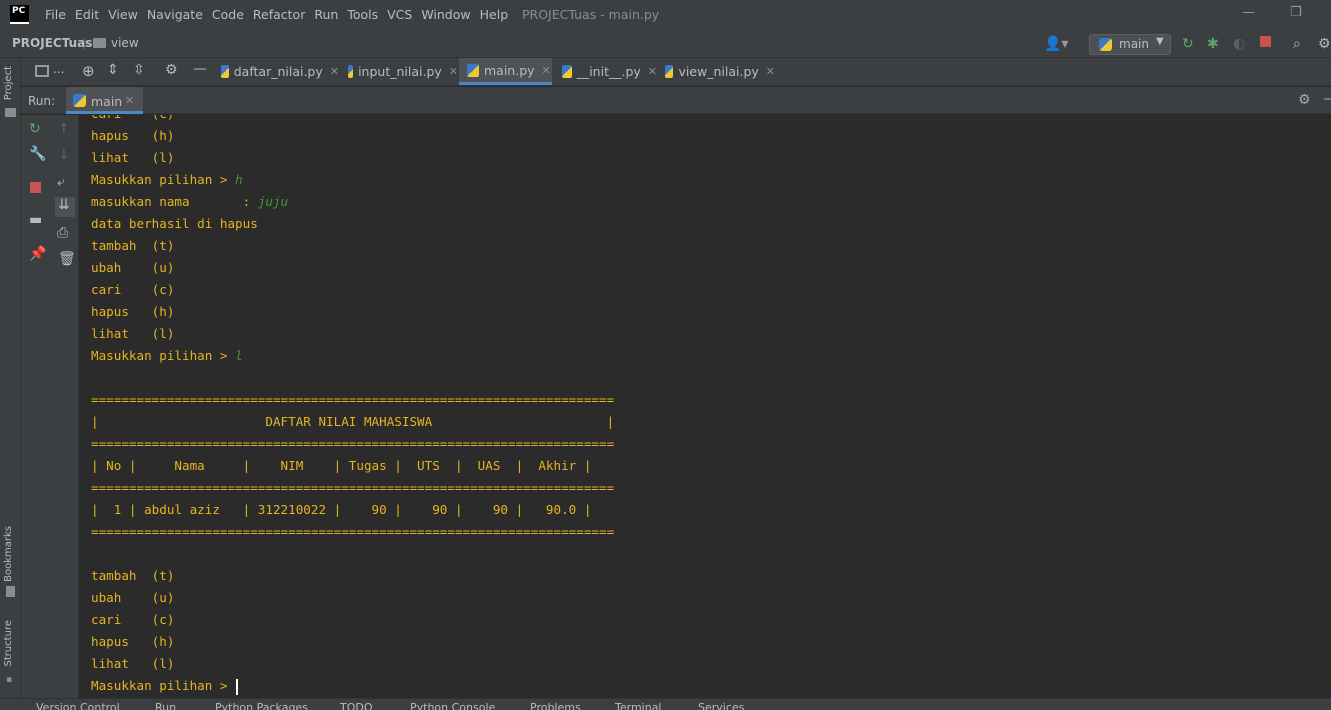 This screenshot has height=710, width=1331. Describe the element at coordinates (87, 14) in the screenshot. I see `menu-edit: Edit` at that location.